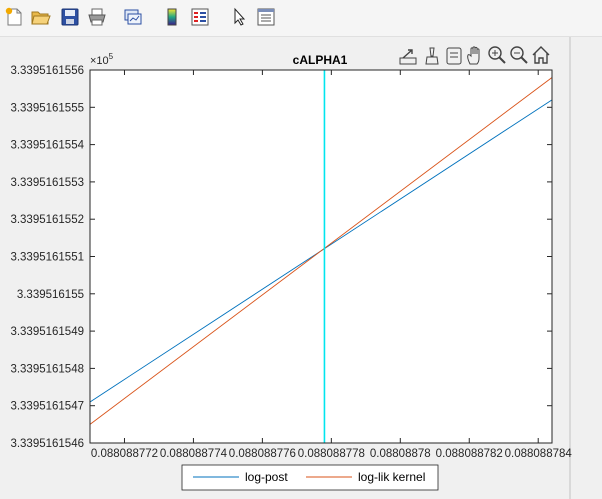 This screenshot has width=602, height=499. I want to click on zoom-out-icon, so click(519, 55).